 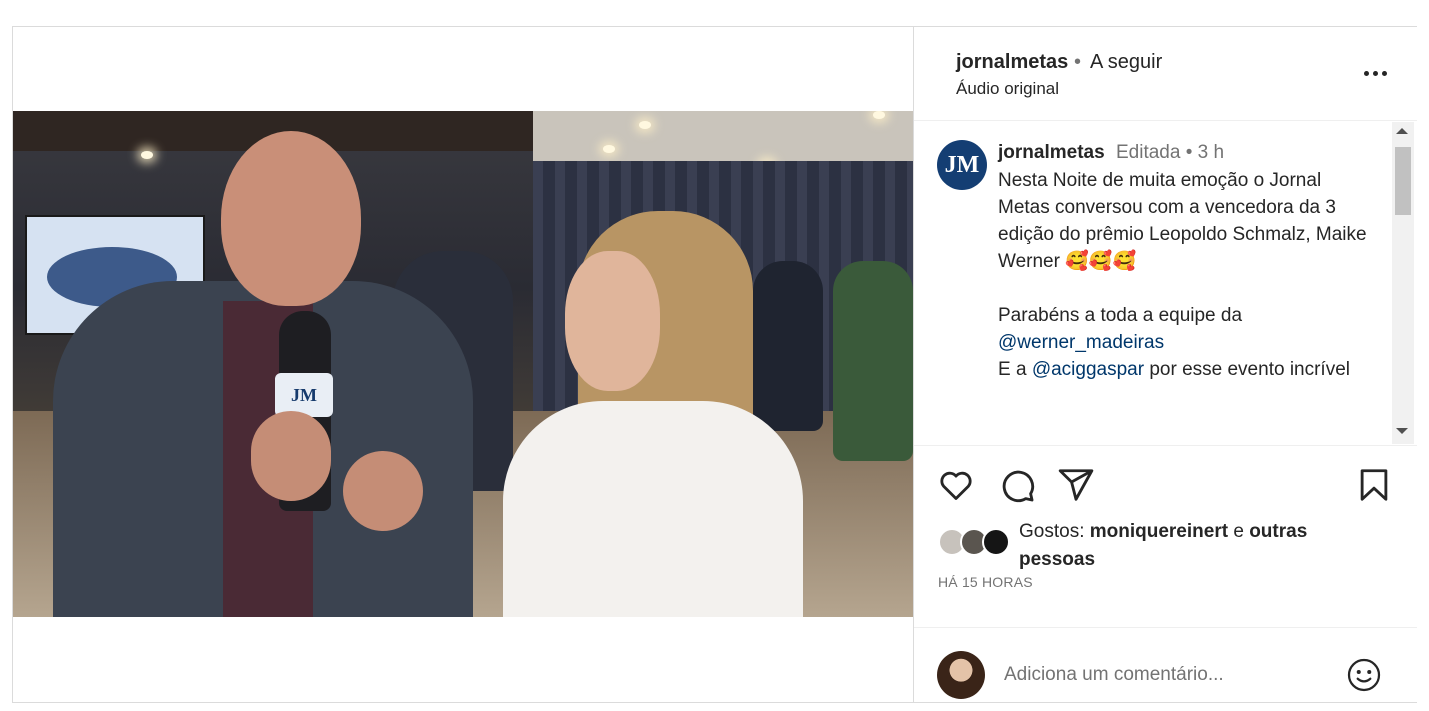 I want to click on comment-input, so click(x=1164, y=675).